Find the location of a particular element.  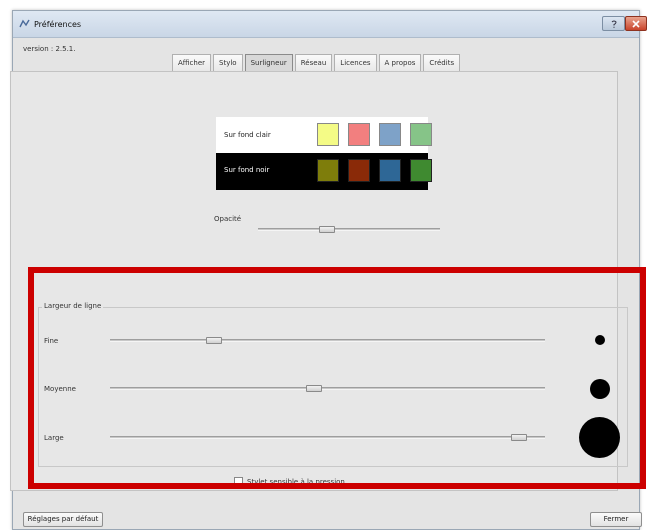

tab-surligneur: Surligneur is located at coordinates (268, 62).